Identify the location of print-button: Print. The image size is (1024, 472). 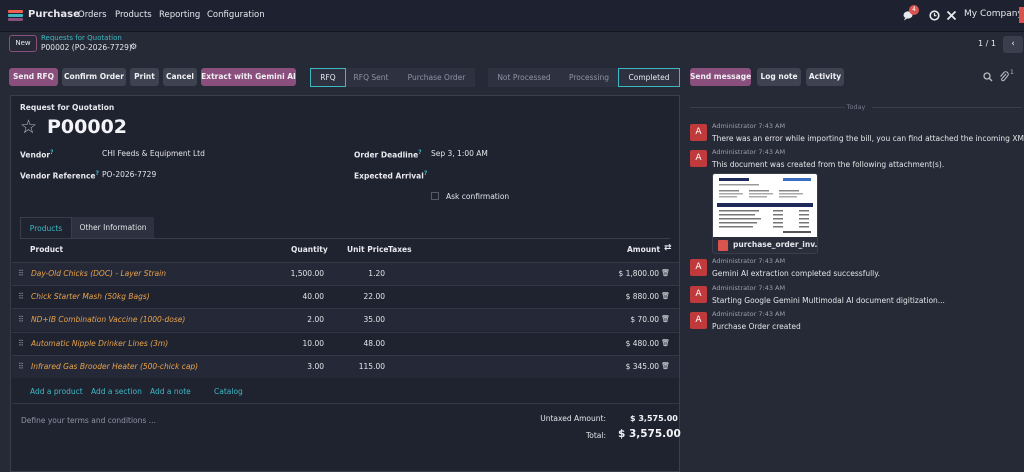
(144, 77).